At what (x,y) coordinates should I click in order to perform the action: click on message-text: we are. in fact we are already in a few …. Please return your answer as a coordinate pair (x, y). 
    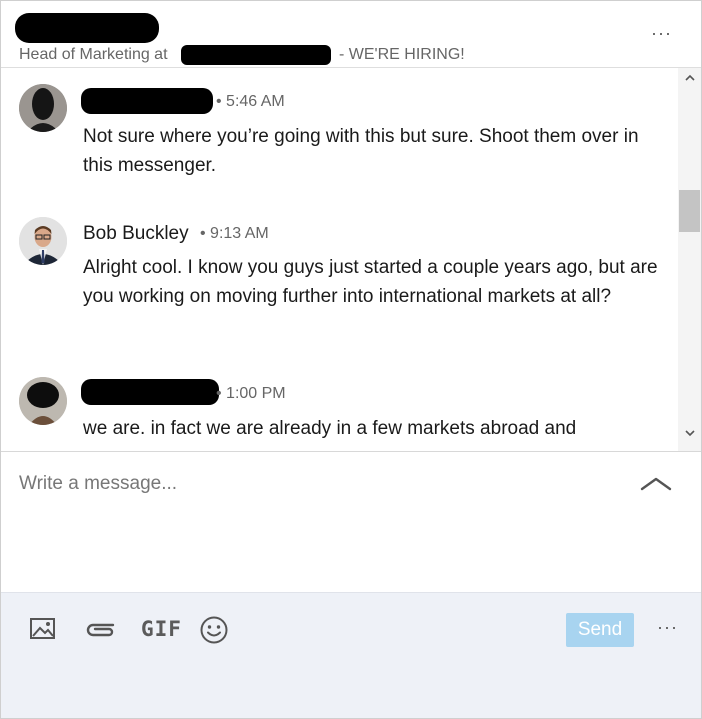
    Looking at the image, I should click on (330, 428).